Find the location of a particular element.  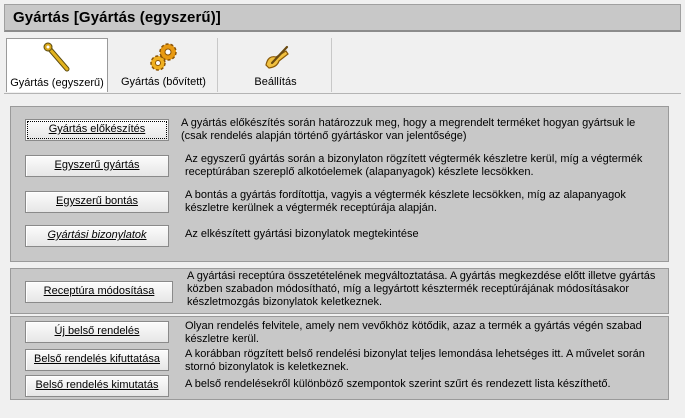

window-titlebar: Gyártás [Gyártás (egyszerű)] is located at coordinates (342, 18).